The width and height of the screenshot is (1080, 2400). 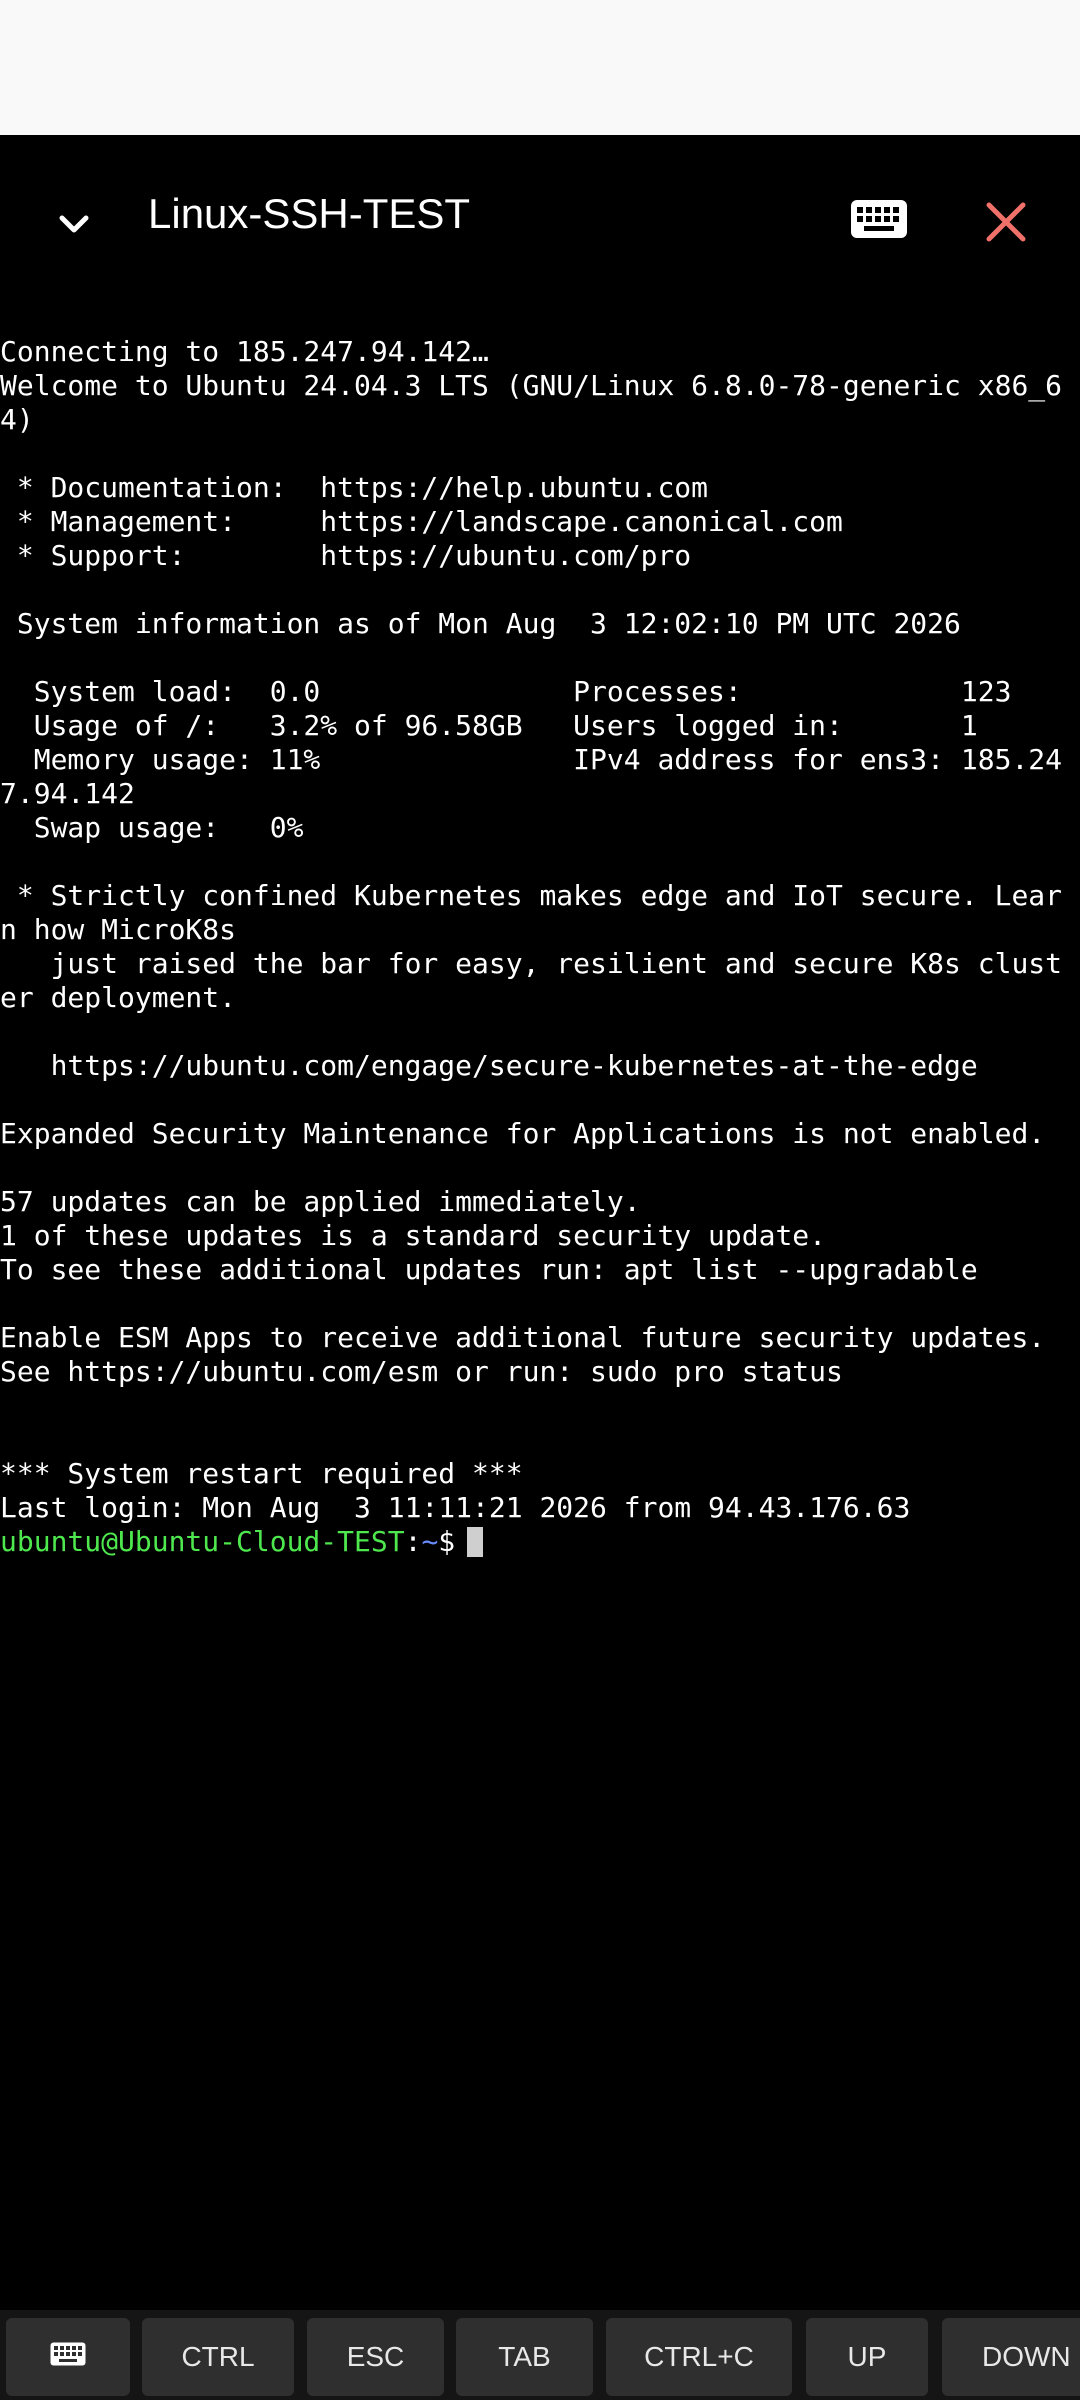 I want to click on status-bar-area, so click(x=540, y=67).